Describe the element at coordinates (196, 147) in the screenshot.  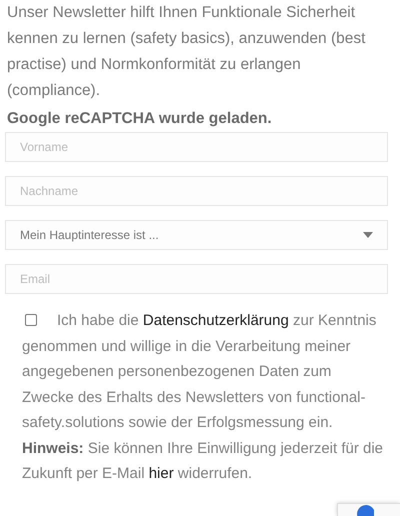
I see `input-field: Vorname` at that location.